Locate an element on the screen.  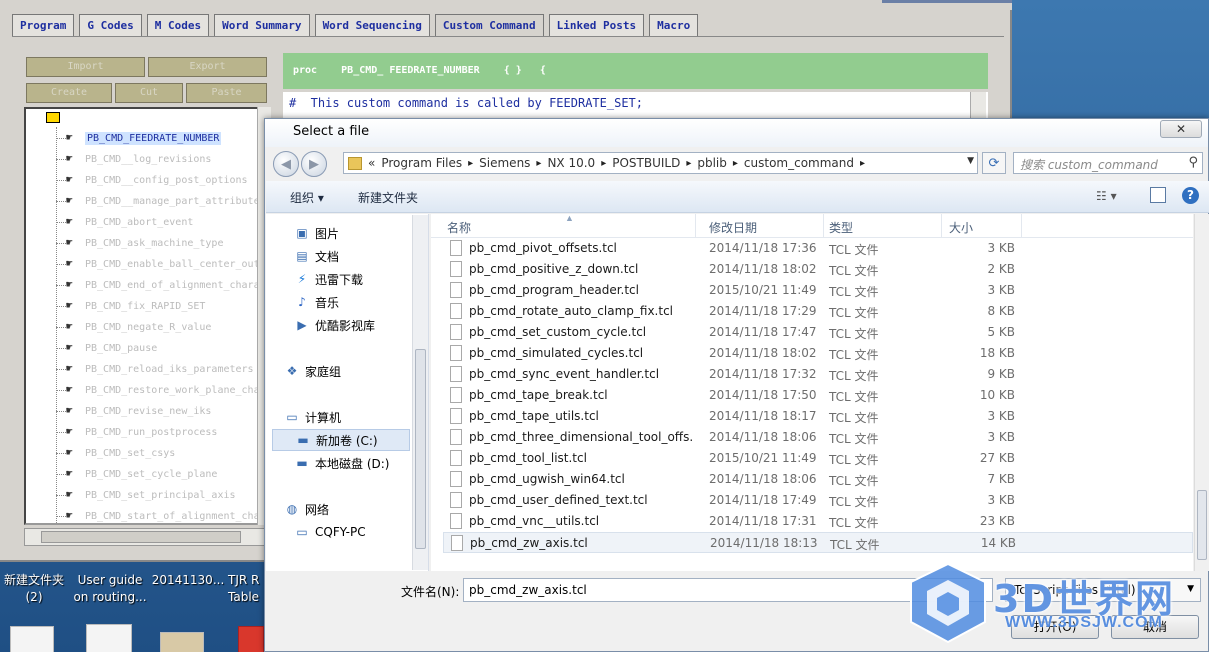
organize-button: 组织 ▾ is located at coordinates (307, 197).